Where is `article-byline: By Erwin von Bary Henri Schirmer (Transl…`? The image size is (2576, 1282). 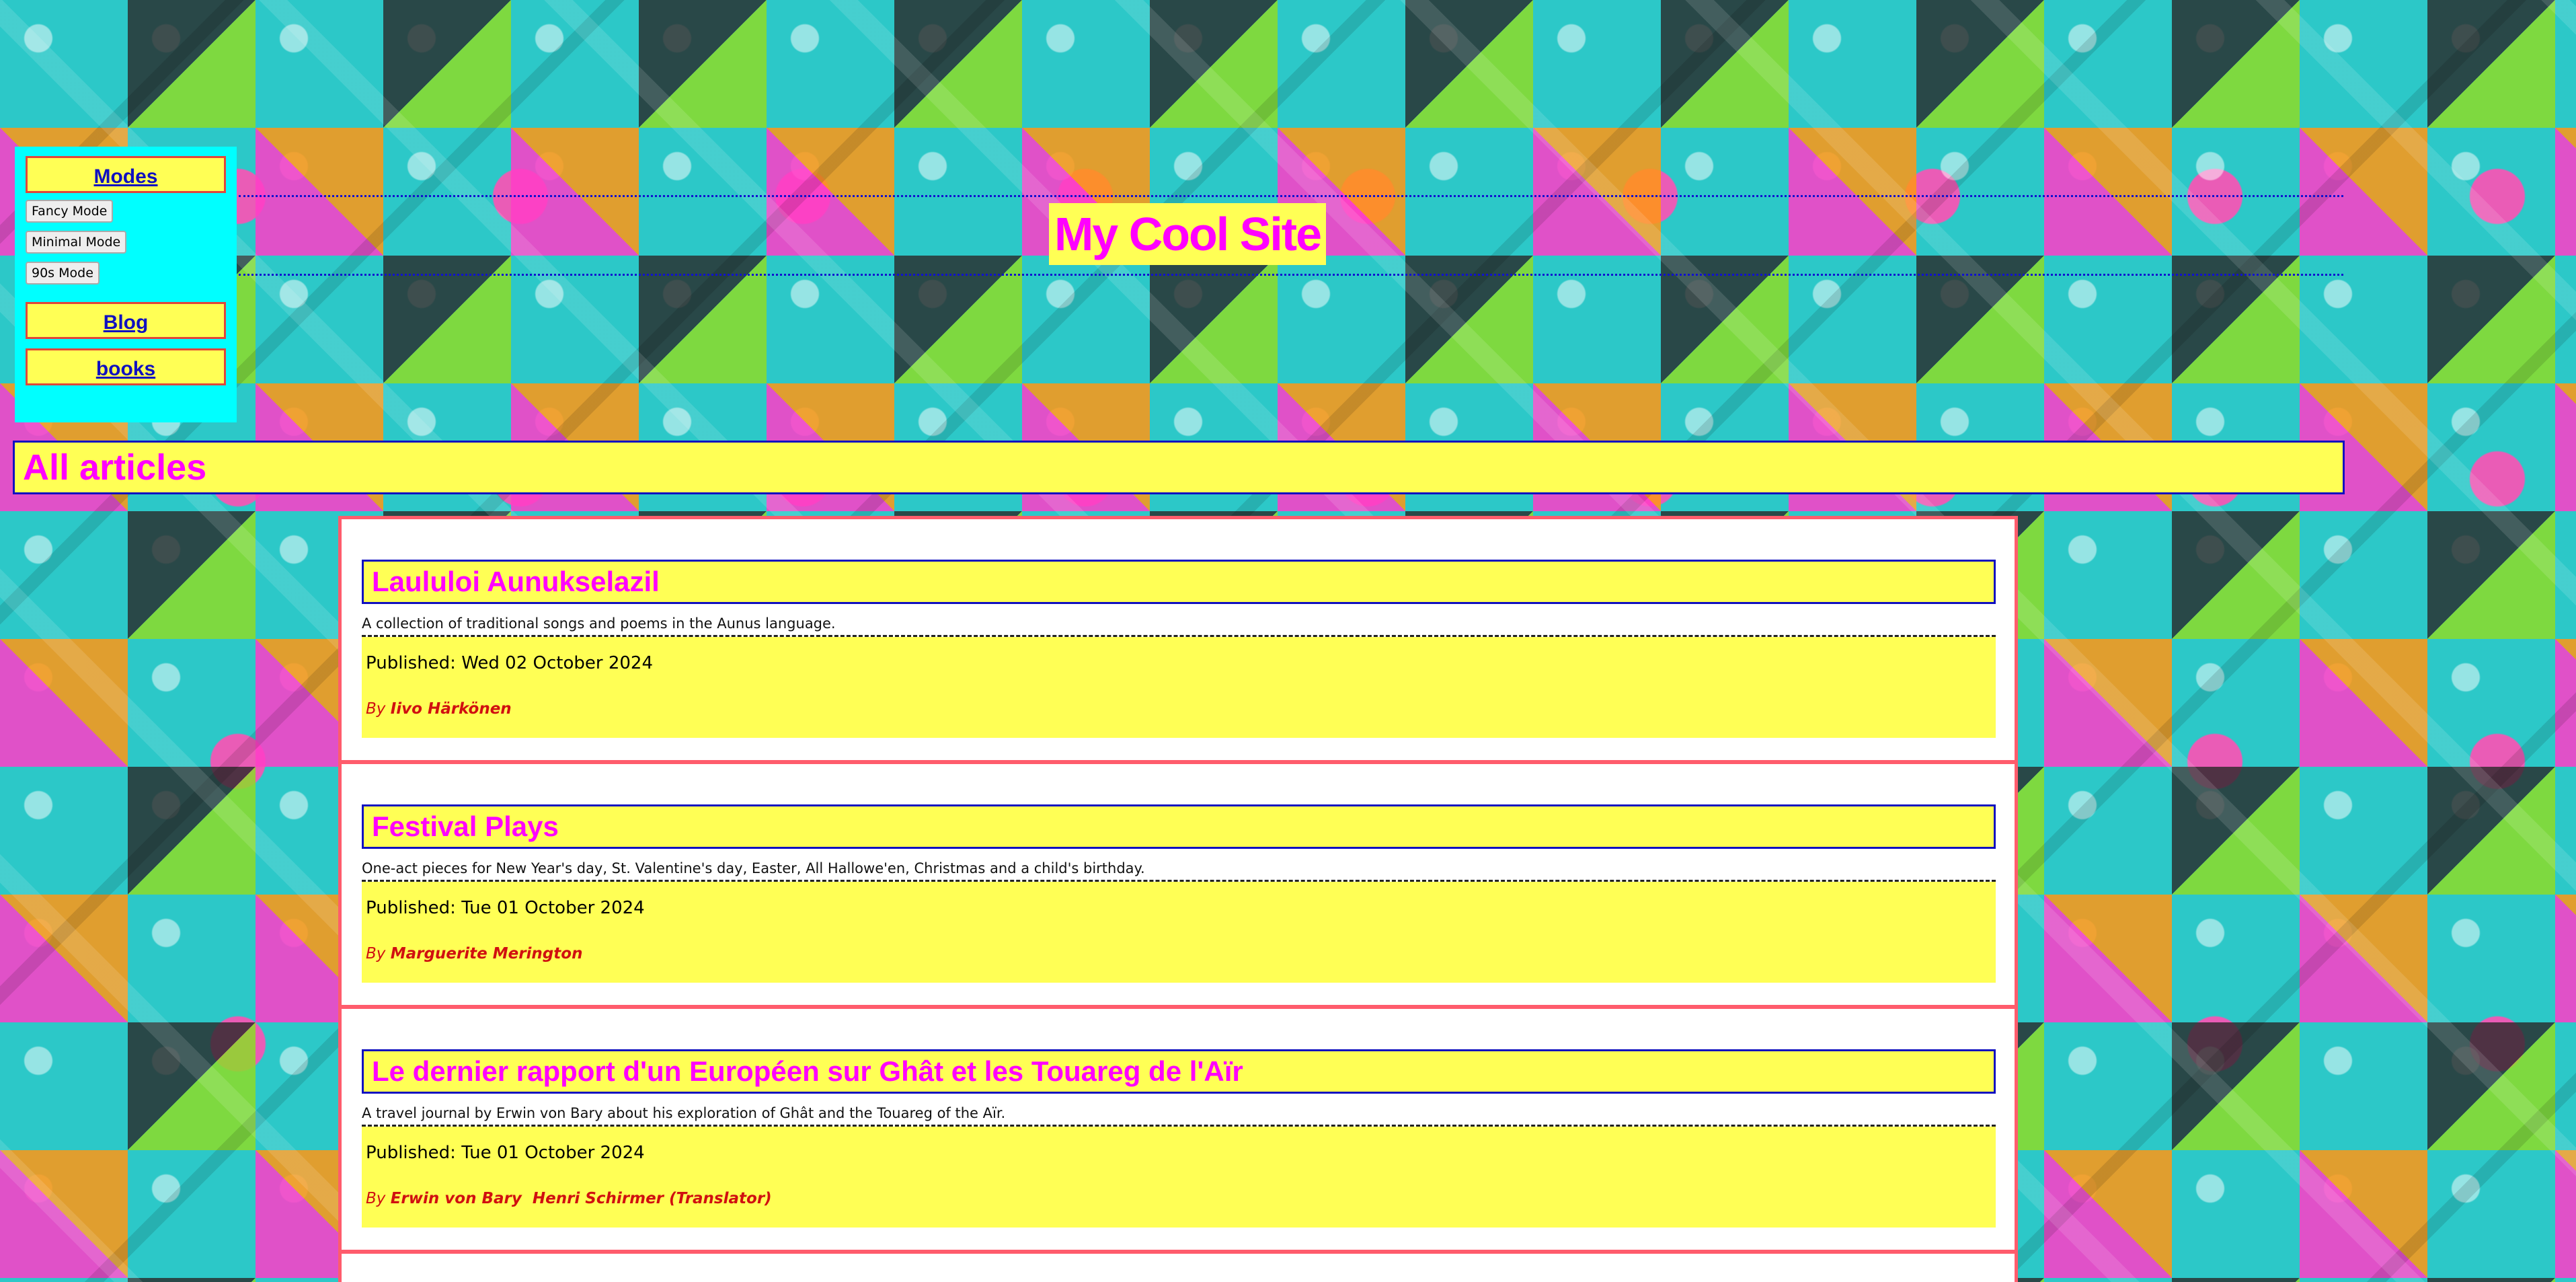
article-byline: By Erwin von Bary Henri Schirmer (Transl… is located at coordinates (1179, 1198).